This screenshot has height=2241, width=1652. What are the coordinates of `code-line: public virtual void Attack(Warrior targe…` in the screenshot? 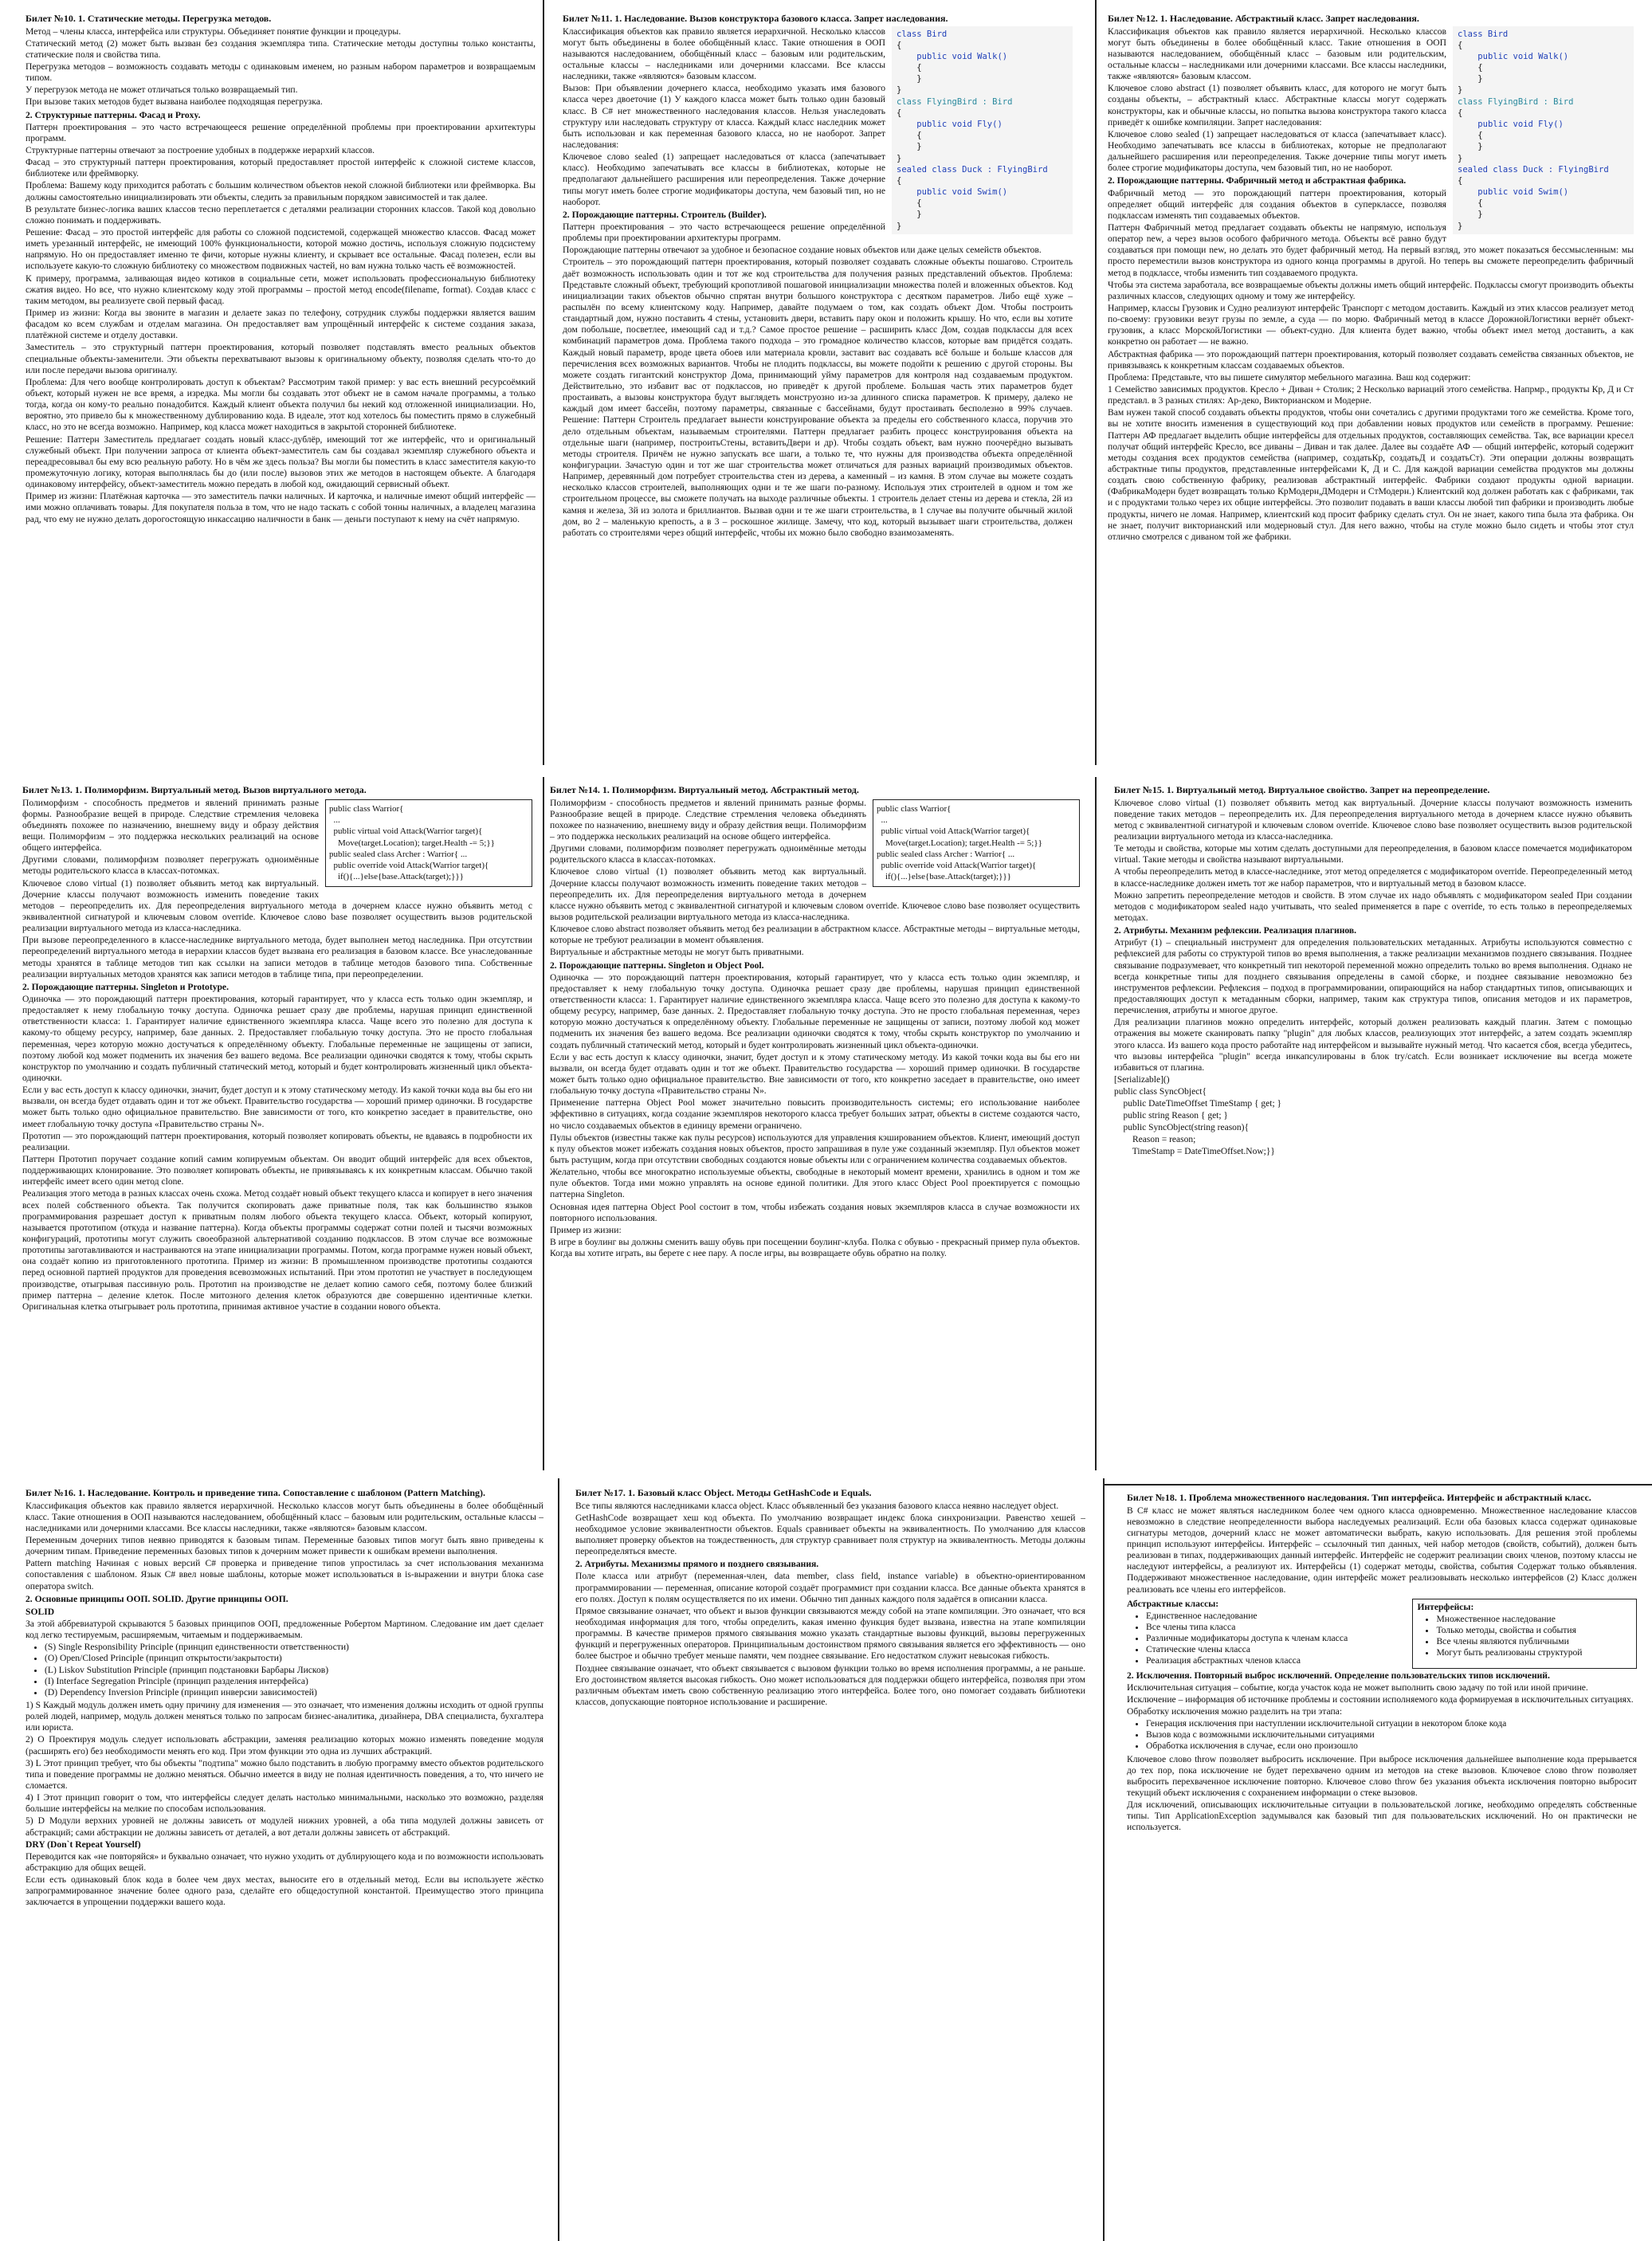 It's located at (953, 831).